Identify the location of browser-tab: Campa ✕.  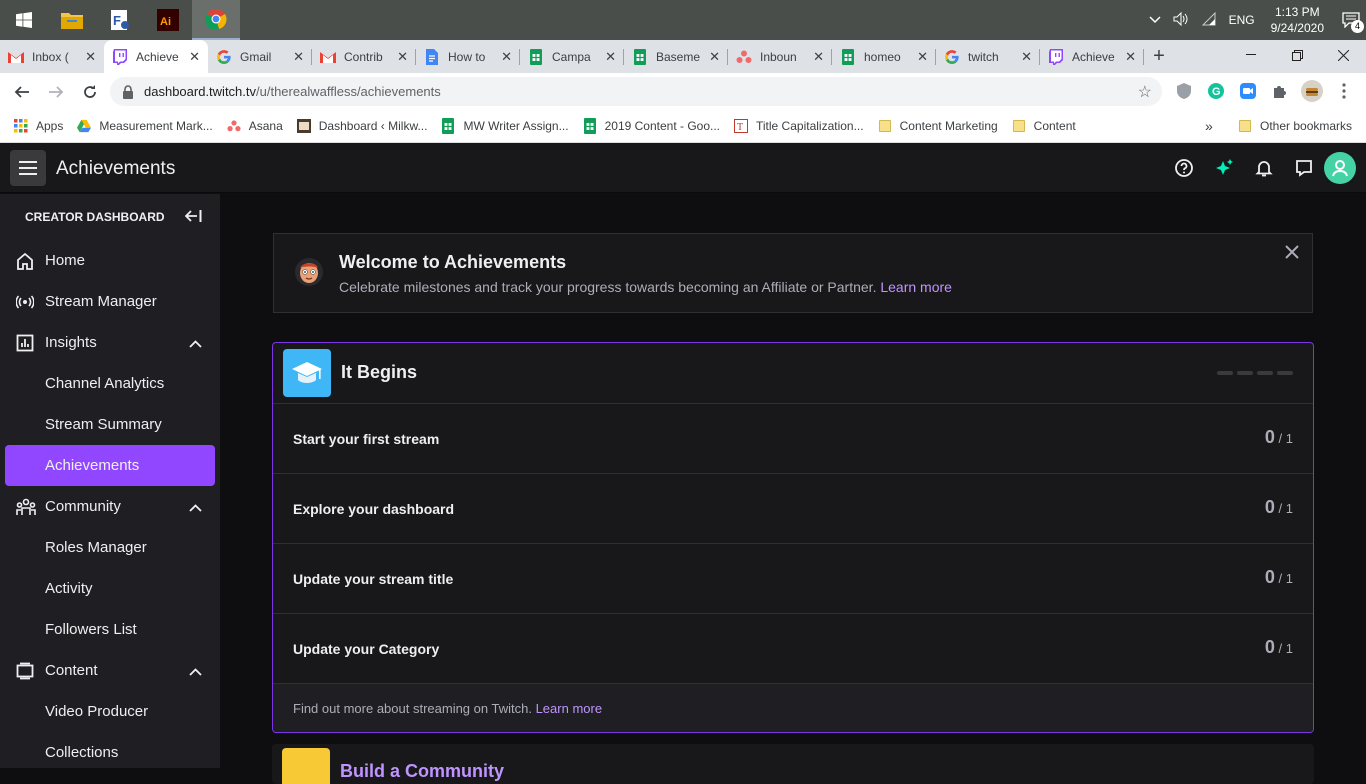
(572, 56).